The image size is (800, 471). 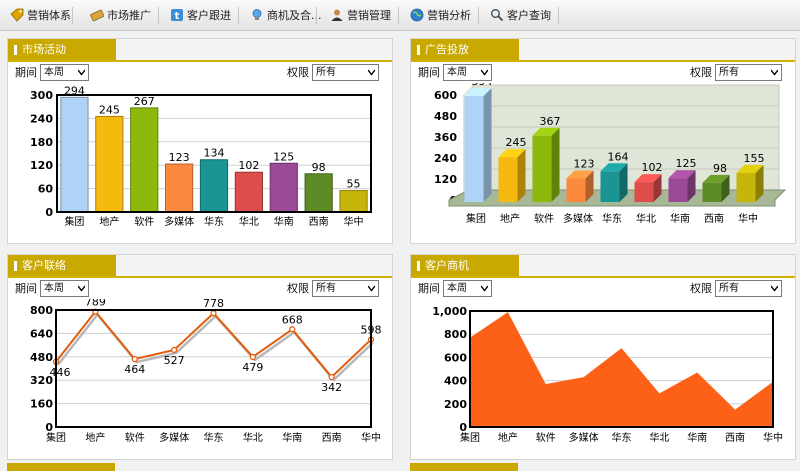 What do you see at coordinates (200, 50) in the screenshot?
I see `panel-header: 市场活动` at bounding box center [200, 50].